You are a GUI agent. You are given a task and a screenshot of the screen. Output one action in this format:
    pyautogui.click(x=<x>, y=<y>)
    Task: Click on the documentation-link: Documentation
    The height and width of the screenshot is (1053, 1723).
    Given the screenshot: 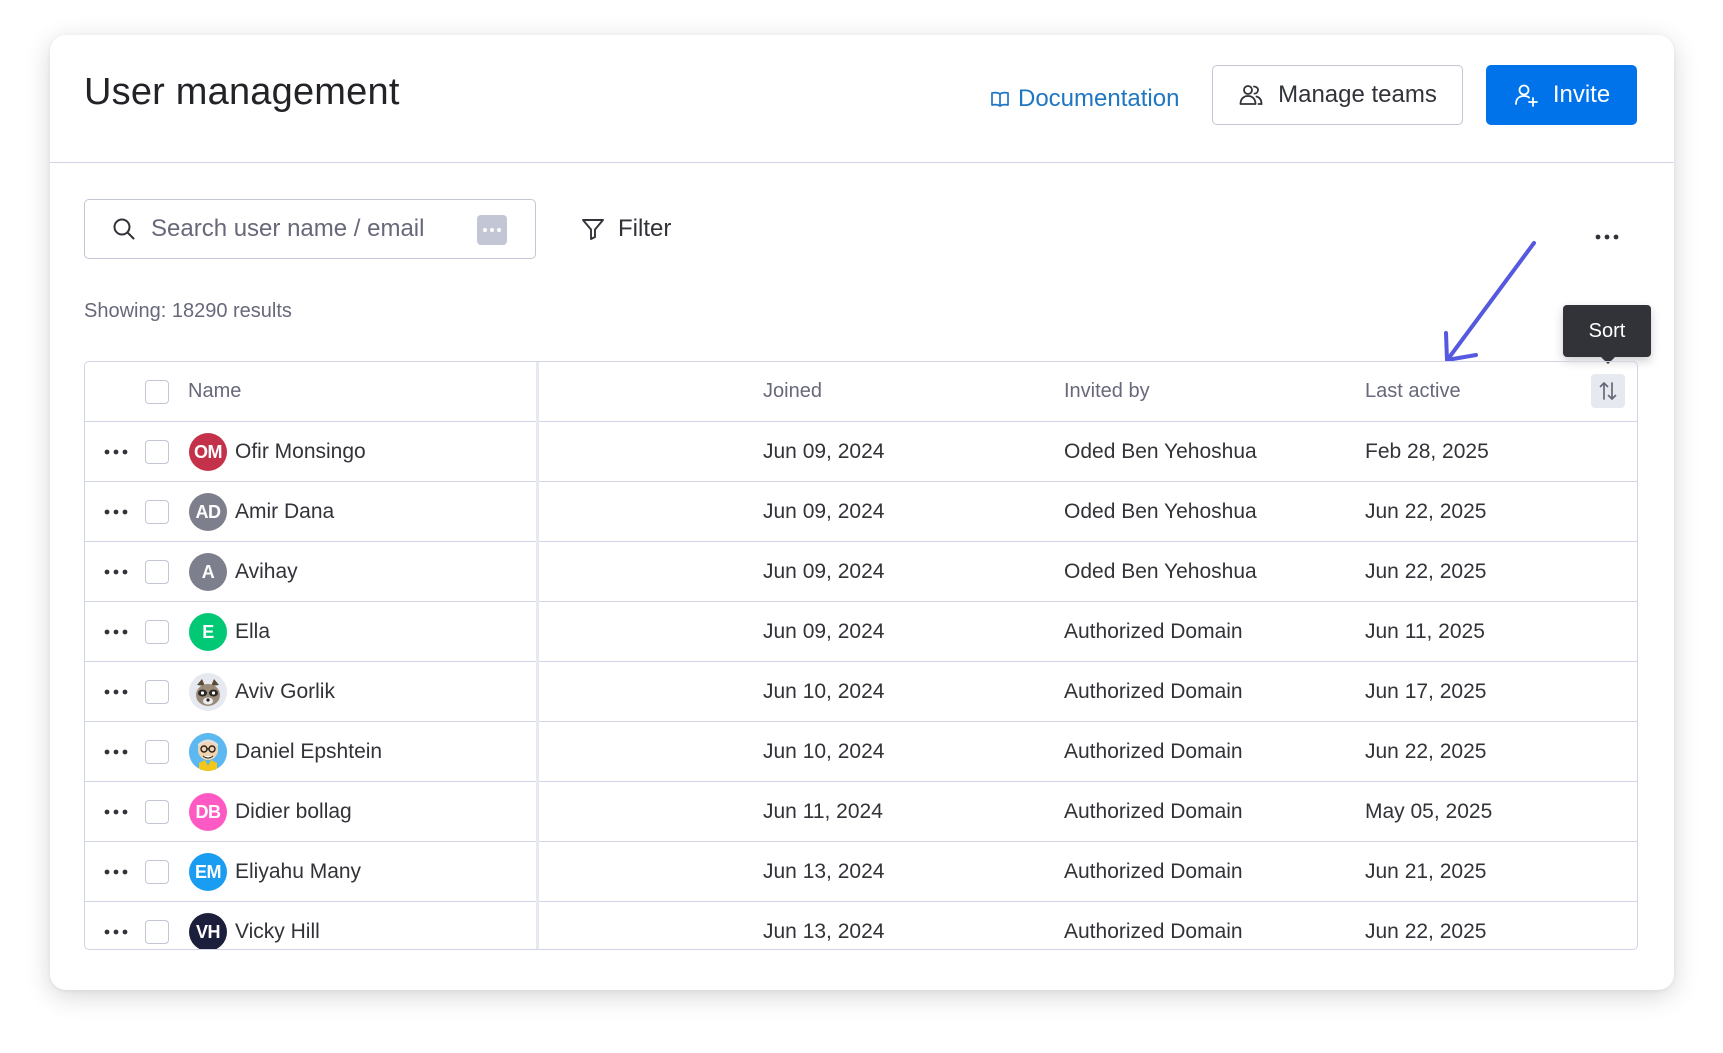 What is the action you would take?
    pyautogui.click(x=1084, y=99)
    